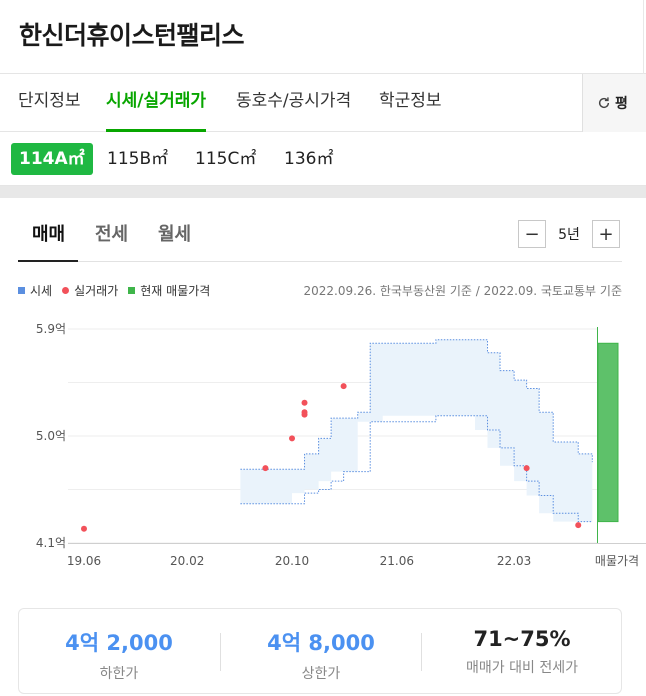 Image resolution: width=646 pixels, height=696 pixels. Describe the element at coordinates (175, 291) in the screenshot. I see `legend-listing-label: 현재 매물가격` at that location.